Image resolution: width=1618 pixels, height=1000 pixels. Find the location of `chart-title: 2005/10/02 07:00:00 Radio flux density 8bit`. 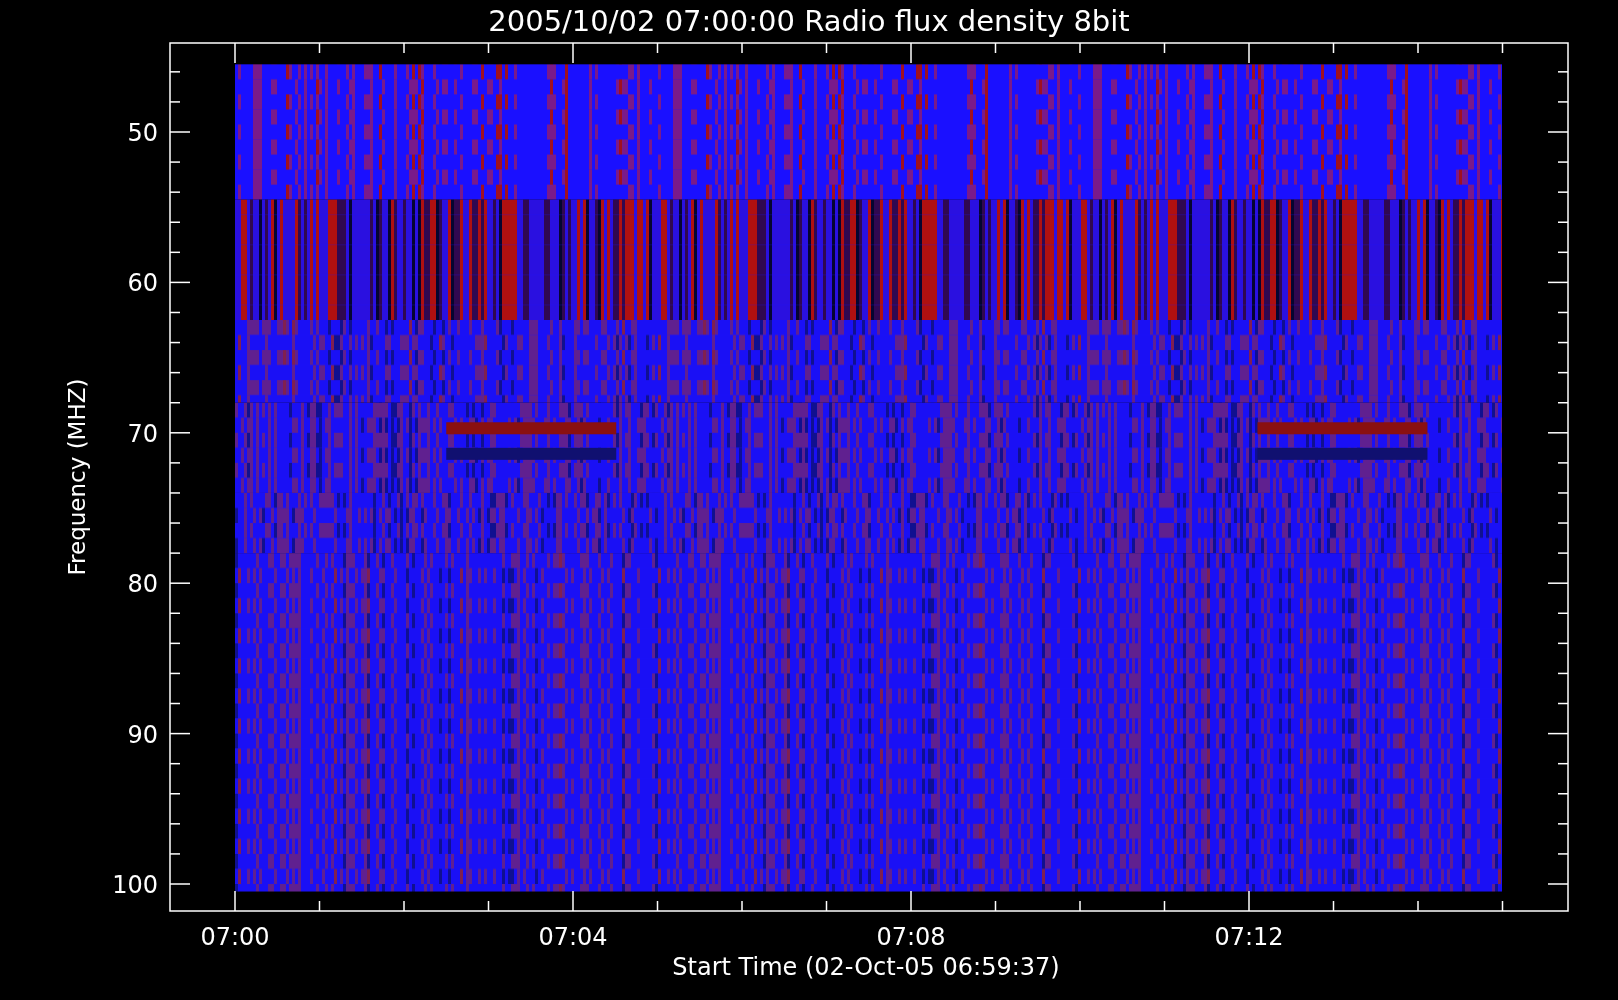

chart-title: 2005/10/02 07:00:00 Radio flux density 8bit is located at coordinates (809, 21).